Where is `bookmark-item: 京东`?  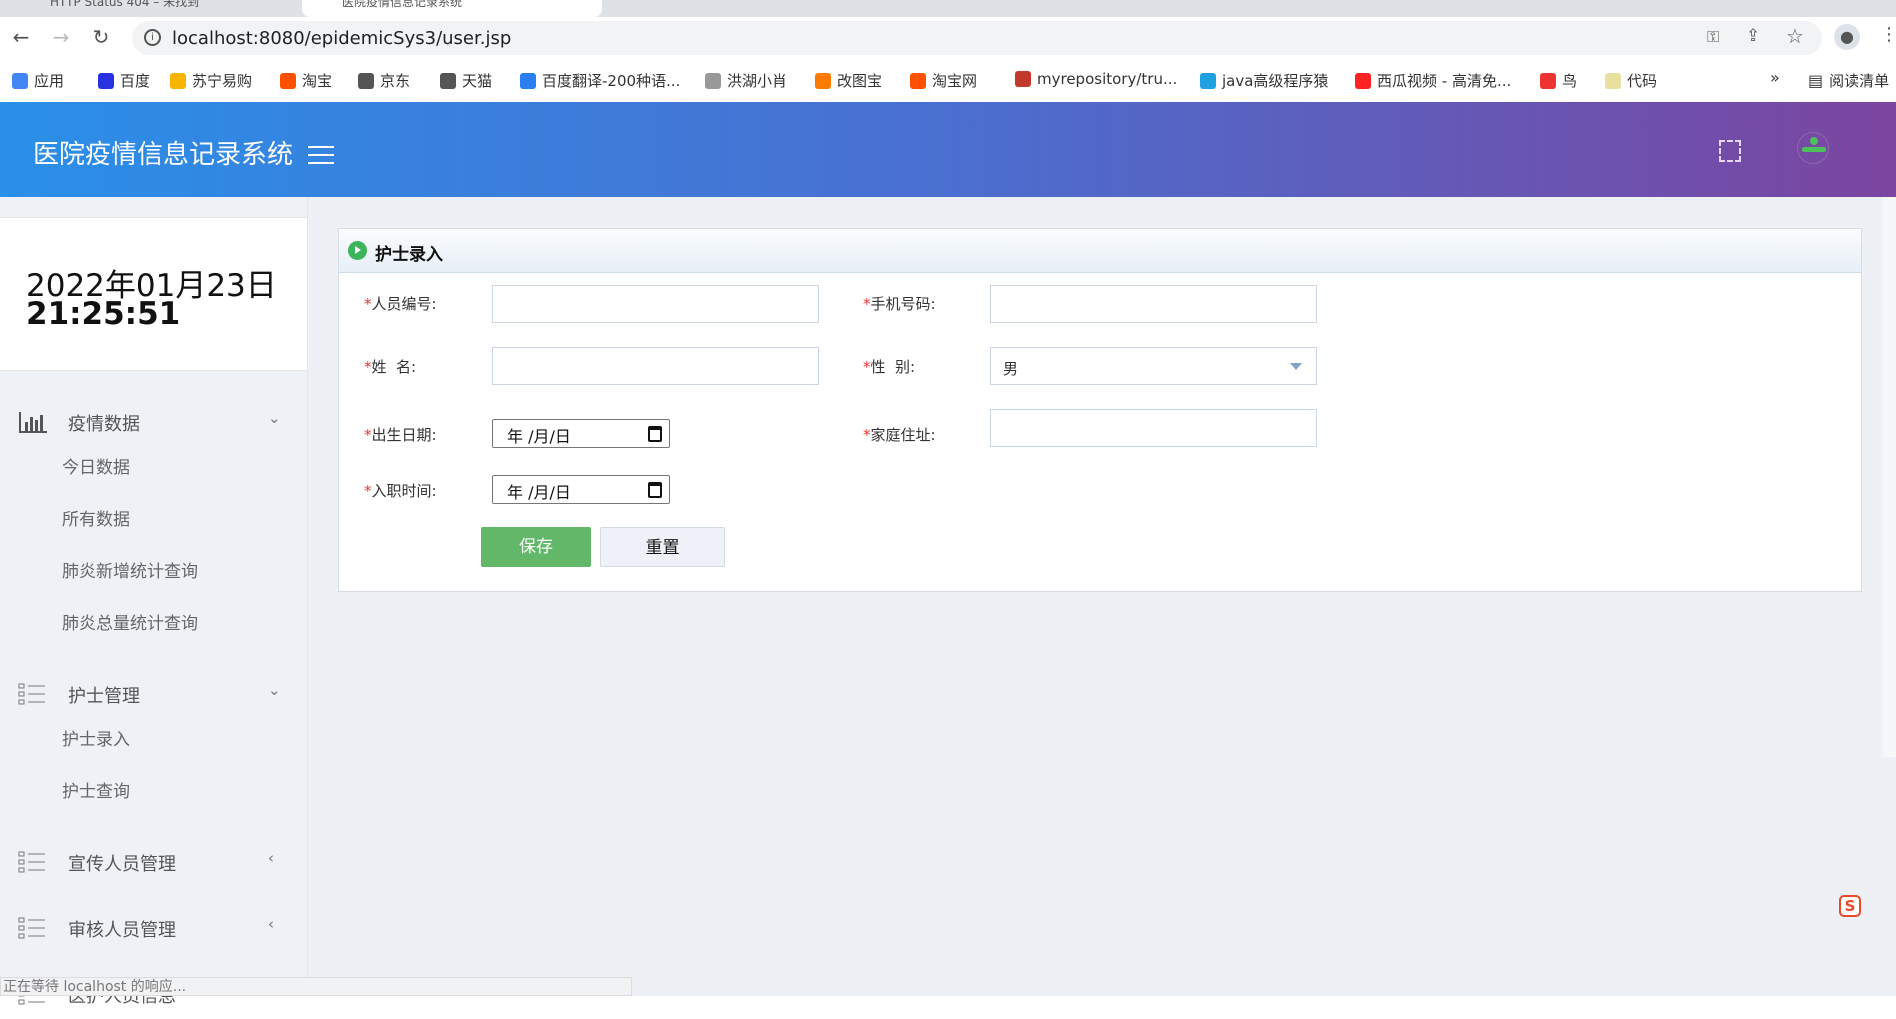
bookmark-item: 京东 is located at coordinates (384, 80).